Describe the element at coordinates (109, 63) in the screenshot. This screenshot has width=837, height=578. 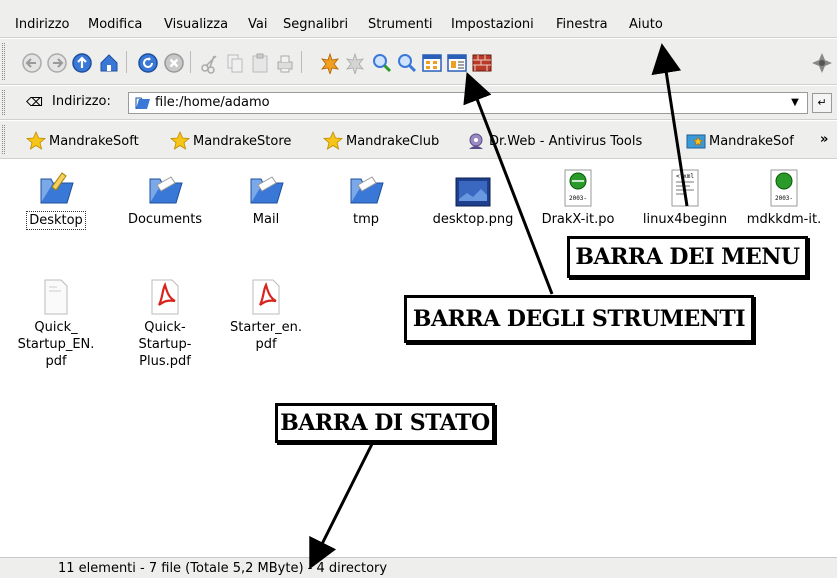
I see `home-icon` at that location.